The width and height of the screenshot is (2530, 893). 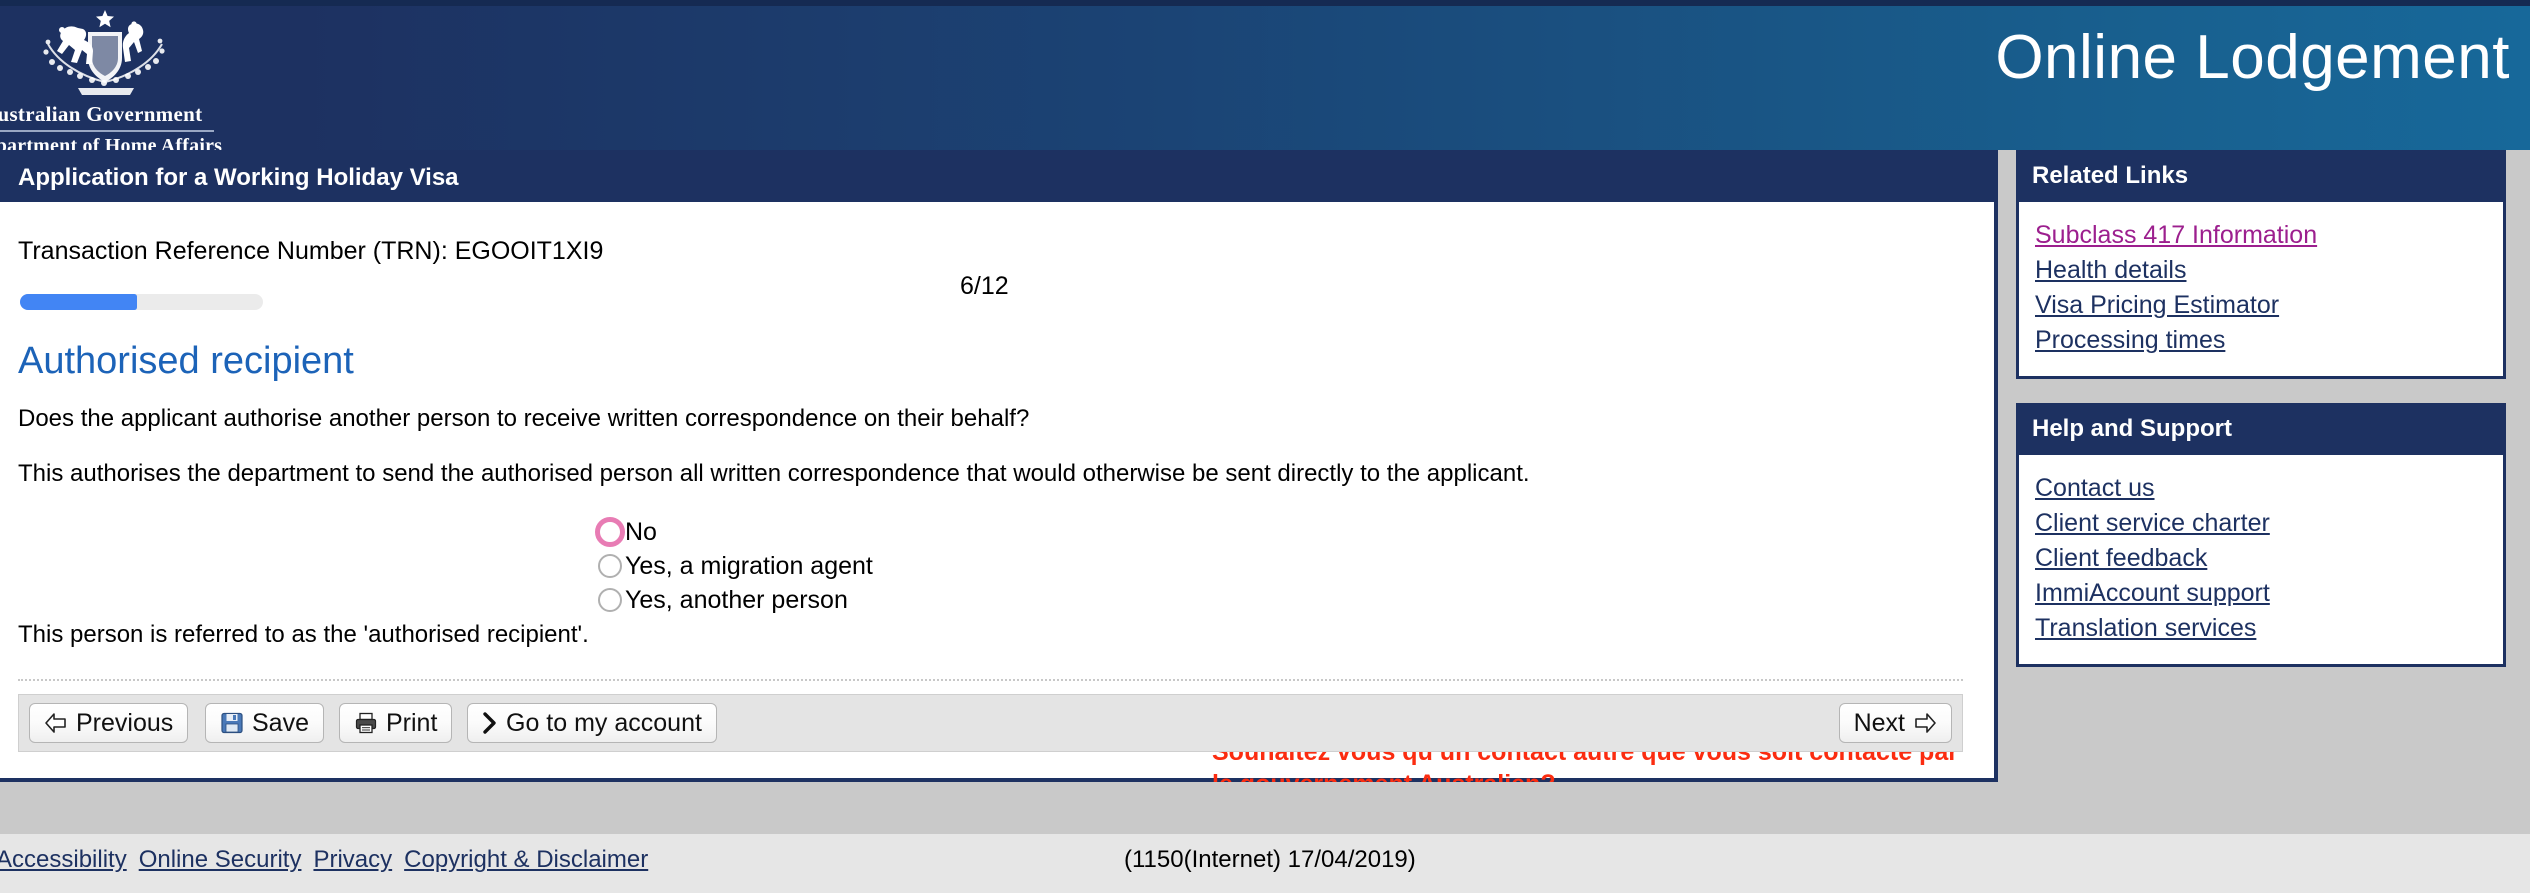 I want to click on chevron-right-icon, so click(x=490, y=723).